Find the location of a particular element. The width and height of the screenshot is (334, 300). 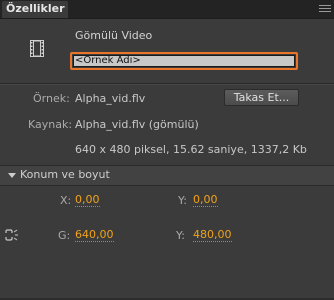

x-label: X: is located at coordinates (66, 200).